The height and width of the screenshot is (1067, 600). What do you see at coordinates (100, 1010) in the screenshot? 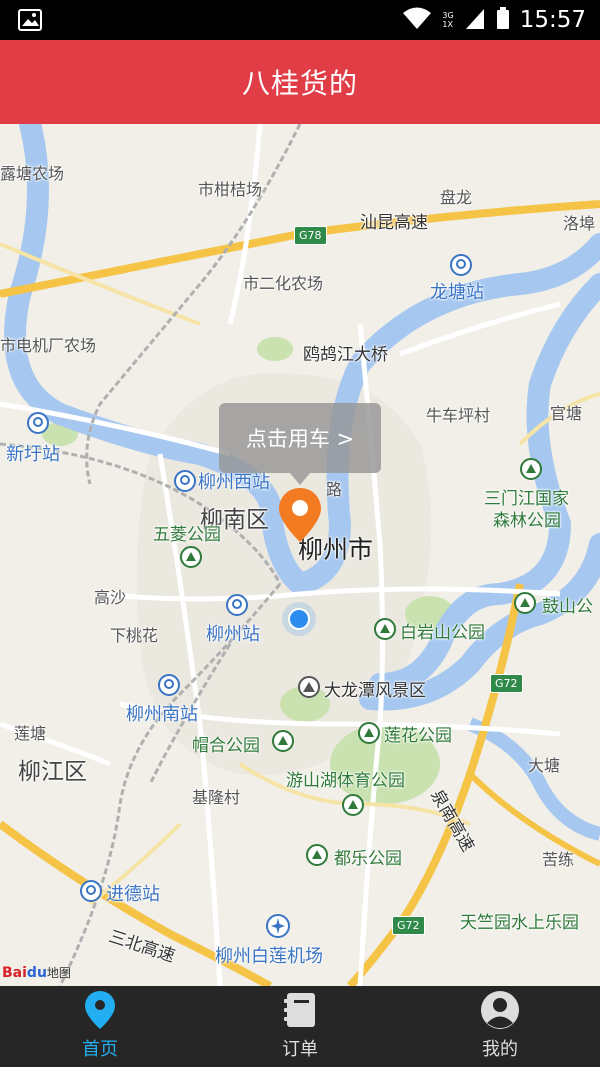
I see `location-pin-icon` at bounding box center [100, 1010].